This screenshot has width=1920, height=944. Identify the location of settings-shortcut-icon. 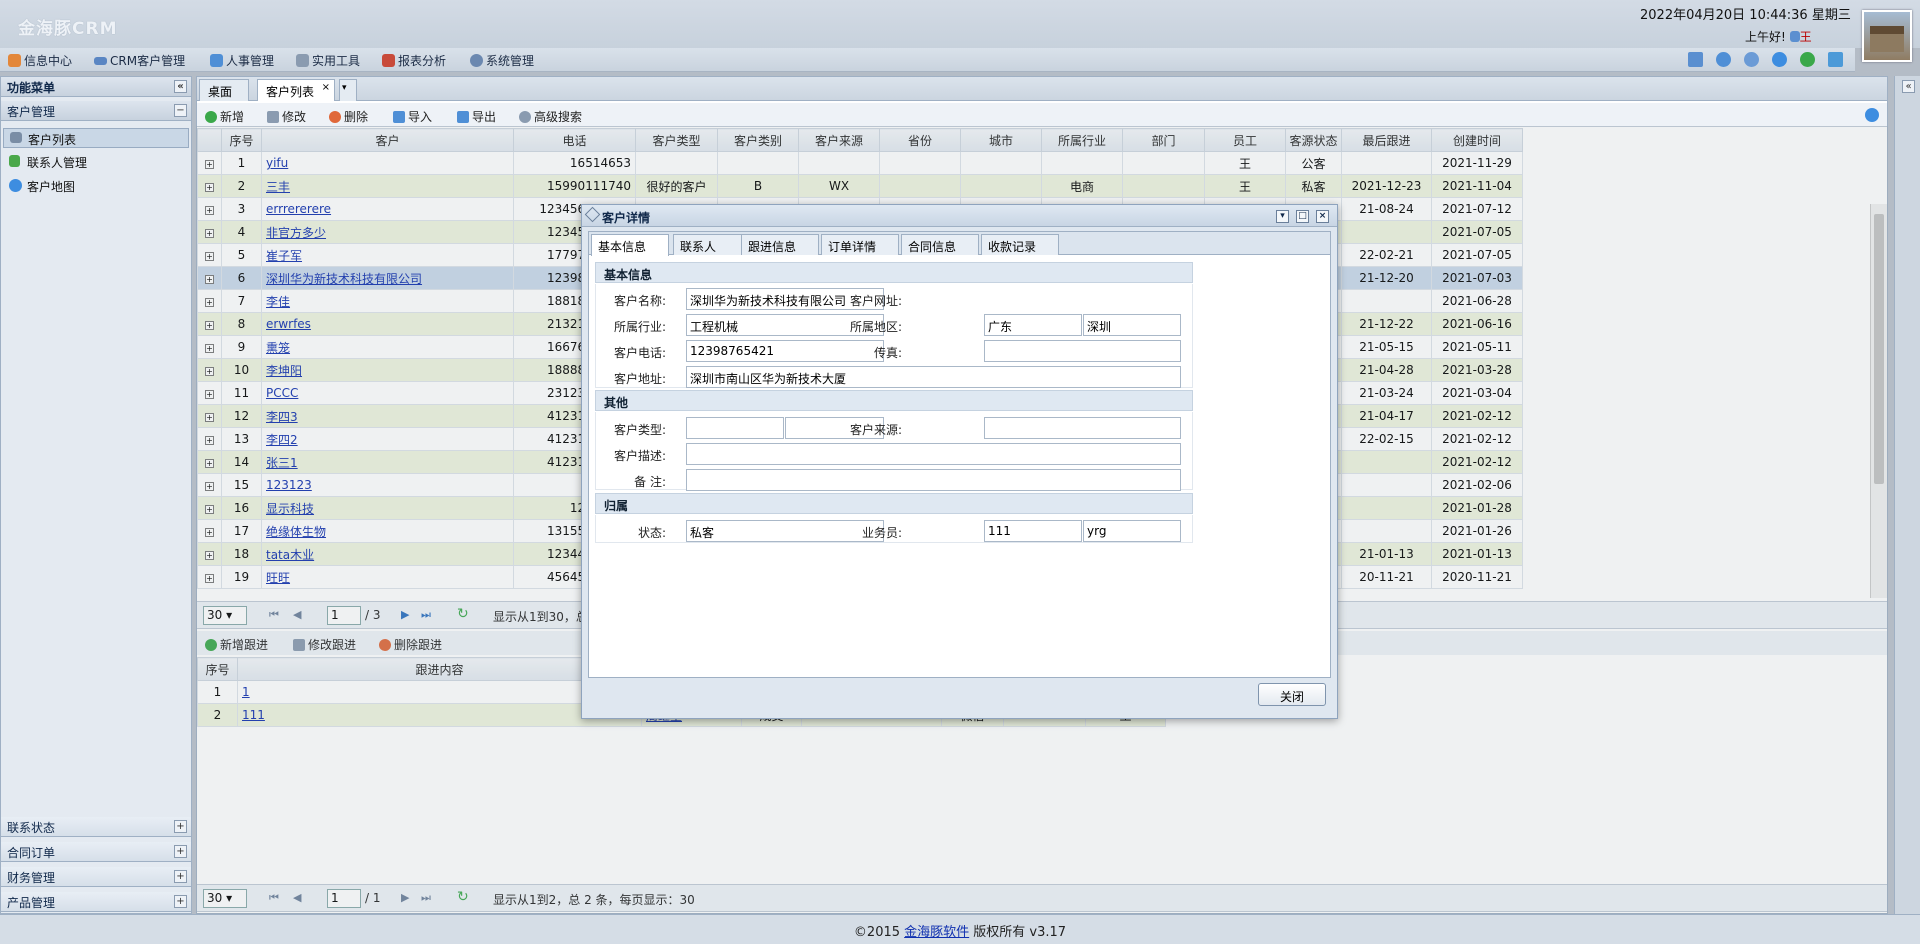
(1751, 59).